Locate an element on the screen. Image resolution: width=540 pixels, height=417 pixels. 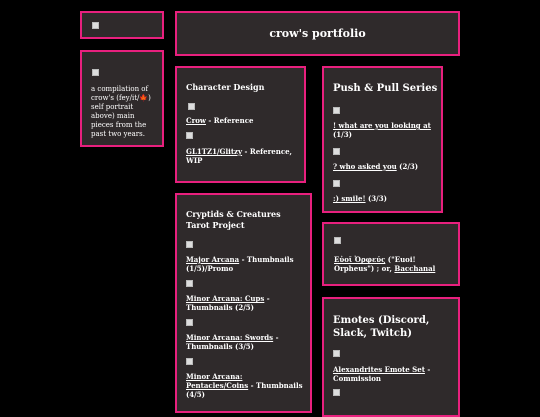
link-who-asked-you: ? who asked you is located at coordinates (365, 166).